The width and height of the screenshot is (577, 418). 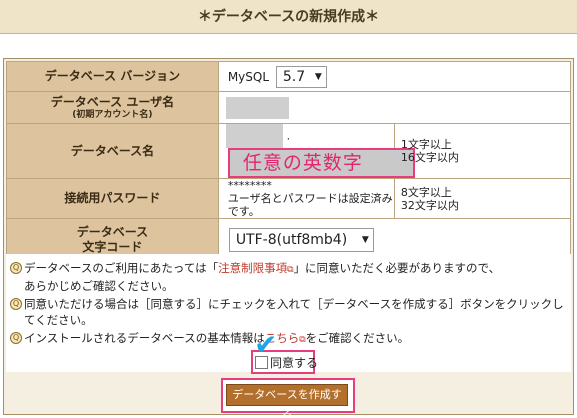 I want to click on user-cell, so click(x=394, y=107).